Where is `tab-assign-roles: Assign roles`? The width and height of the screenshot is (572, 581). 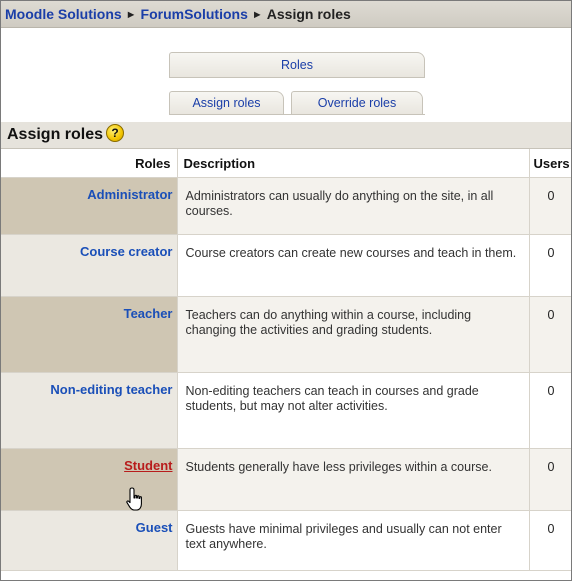 tab-assign-roles: Assign roles is located at coordinates (226, 102).